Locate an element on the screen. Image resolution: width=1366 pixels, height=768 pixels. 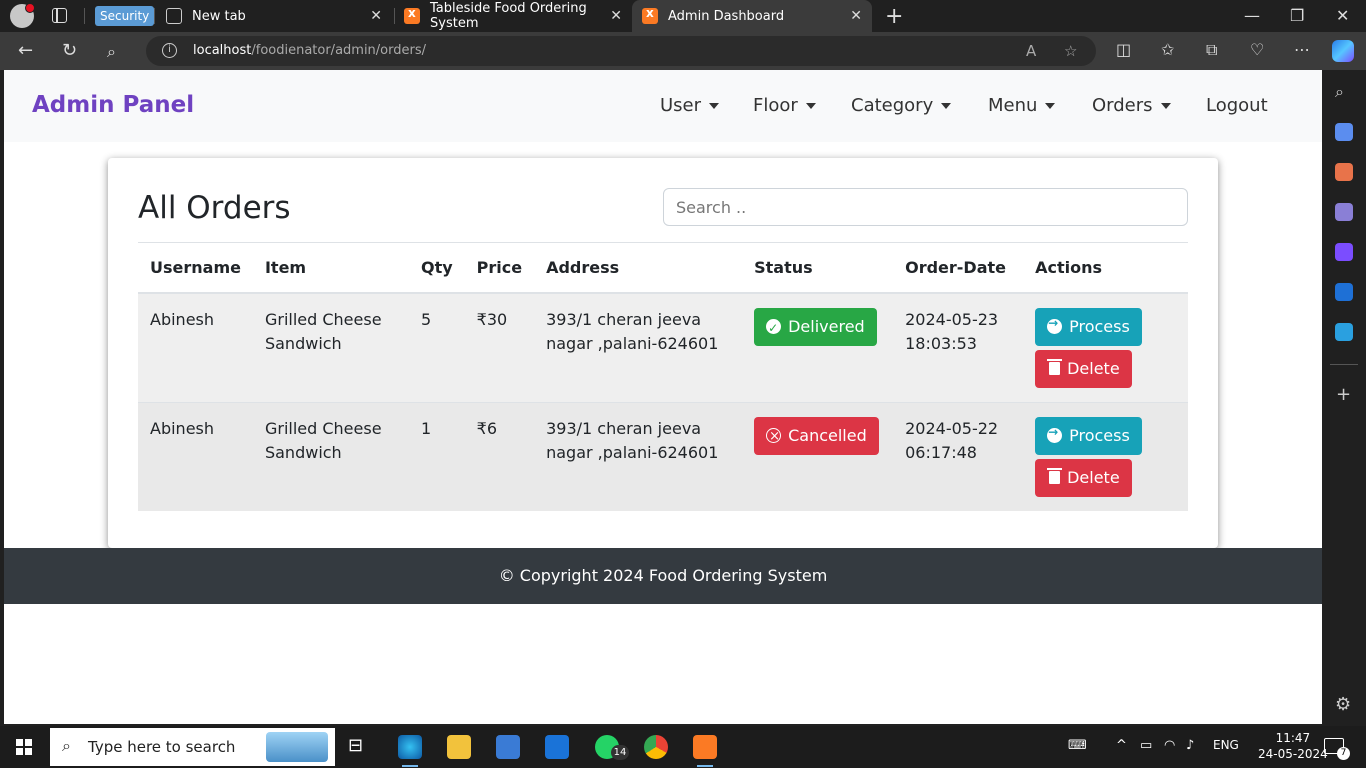
status-badge: Cancelled is located at coordinates (816, 435).